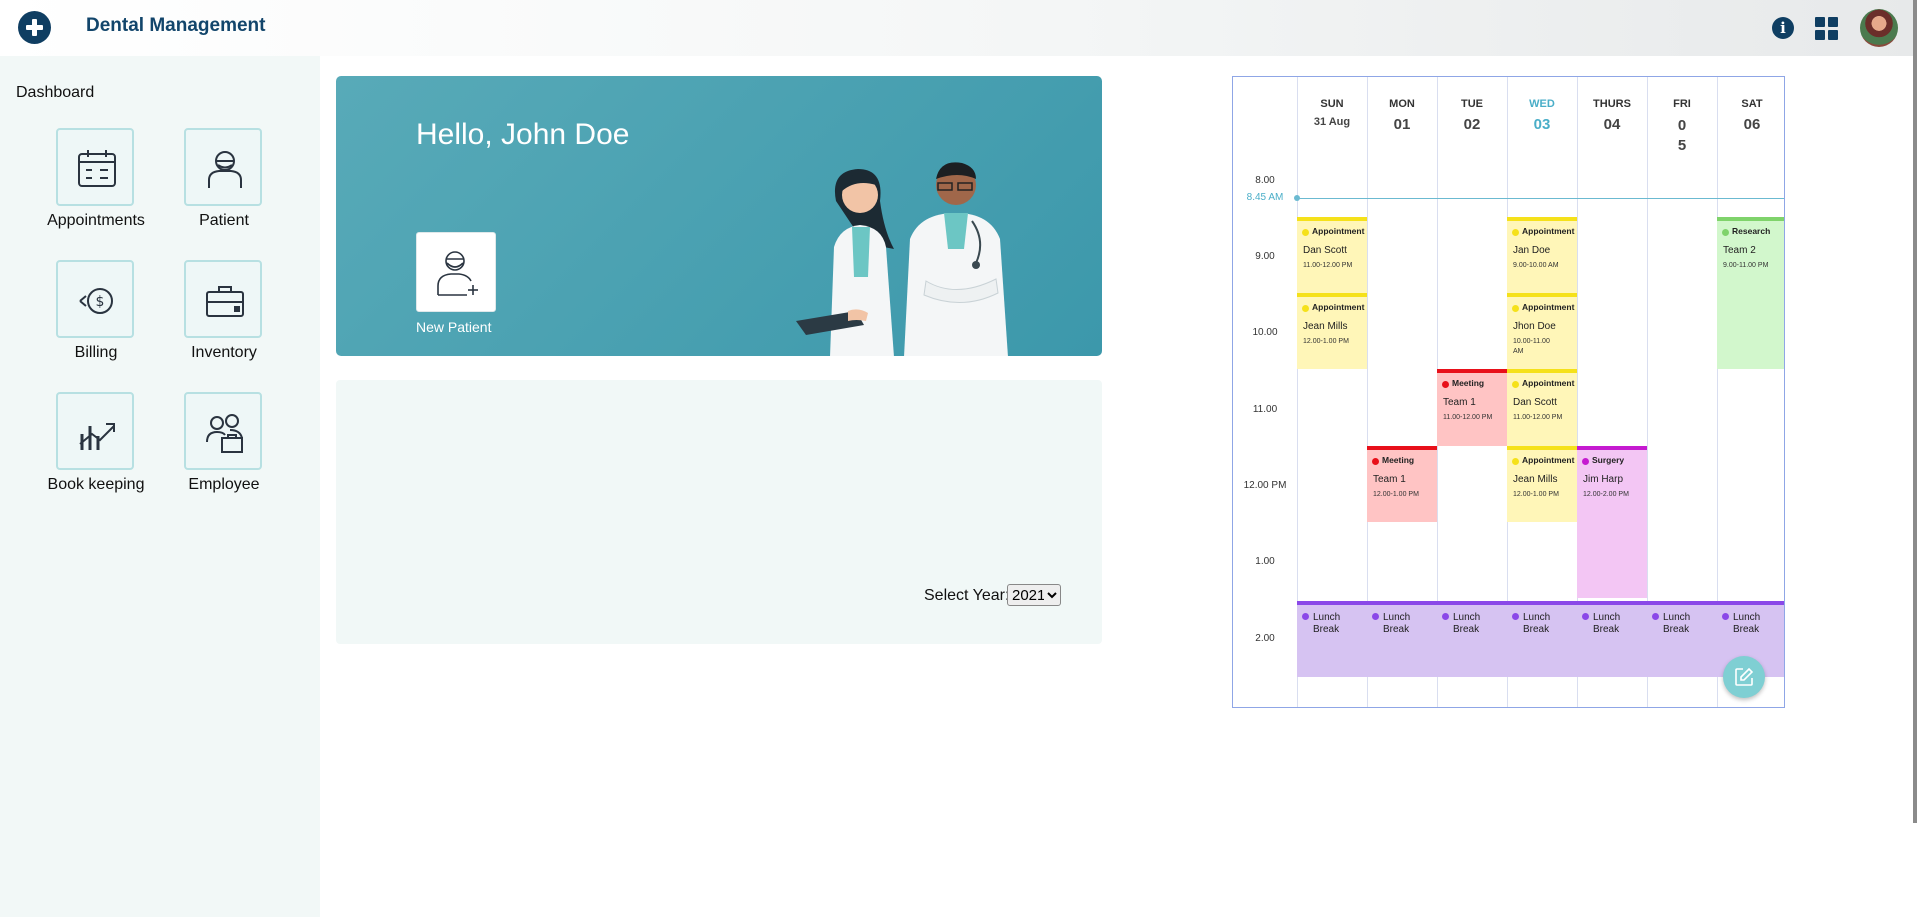 The height and width of the screenshot is (917, 1917). Describe the element at coordinates (1265, 256) in the screenshot. I see `hour-label: 9.00` at that location.